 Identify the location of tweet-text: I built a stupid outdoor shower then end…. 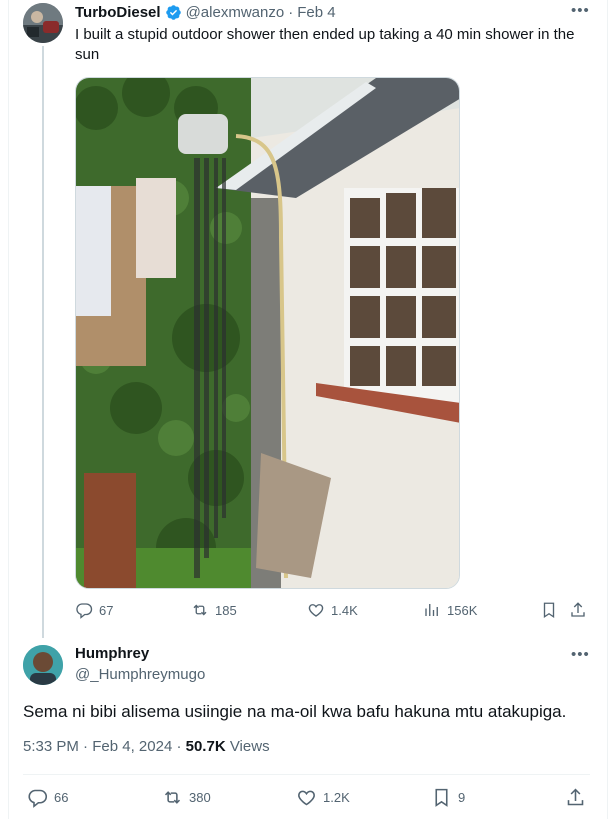
(325, 44).